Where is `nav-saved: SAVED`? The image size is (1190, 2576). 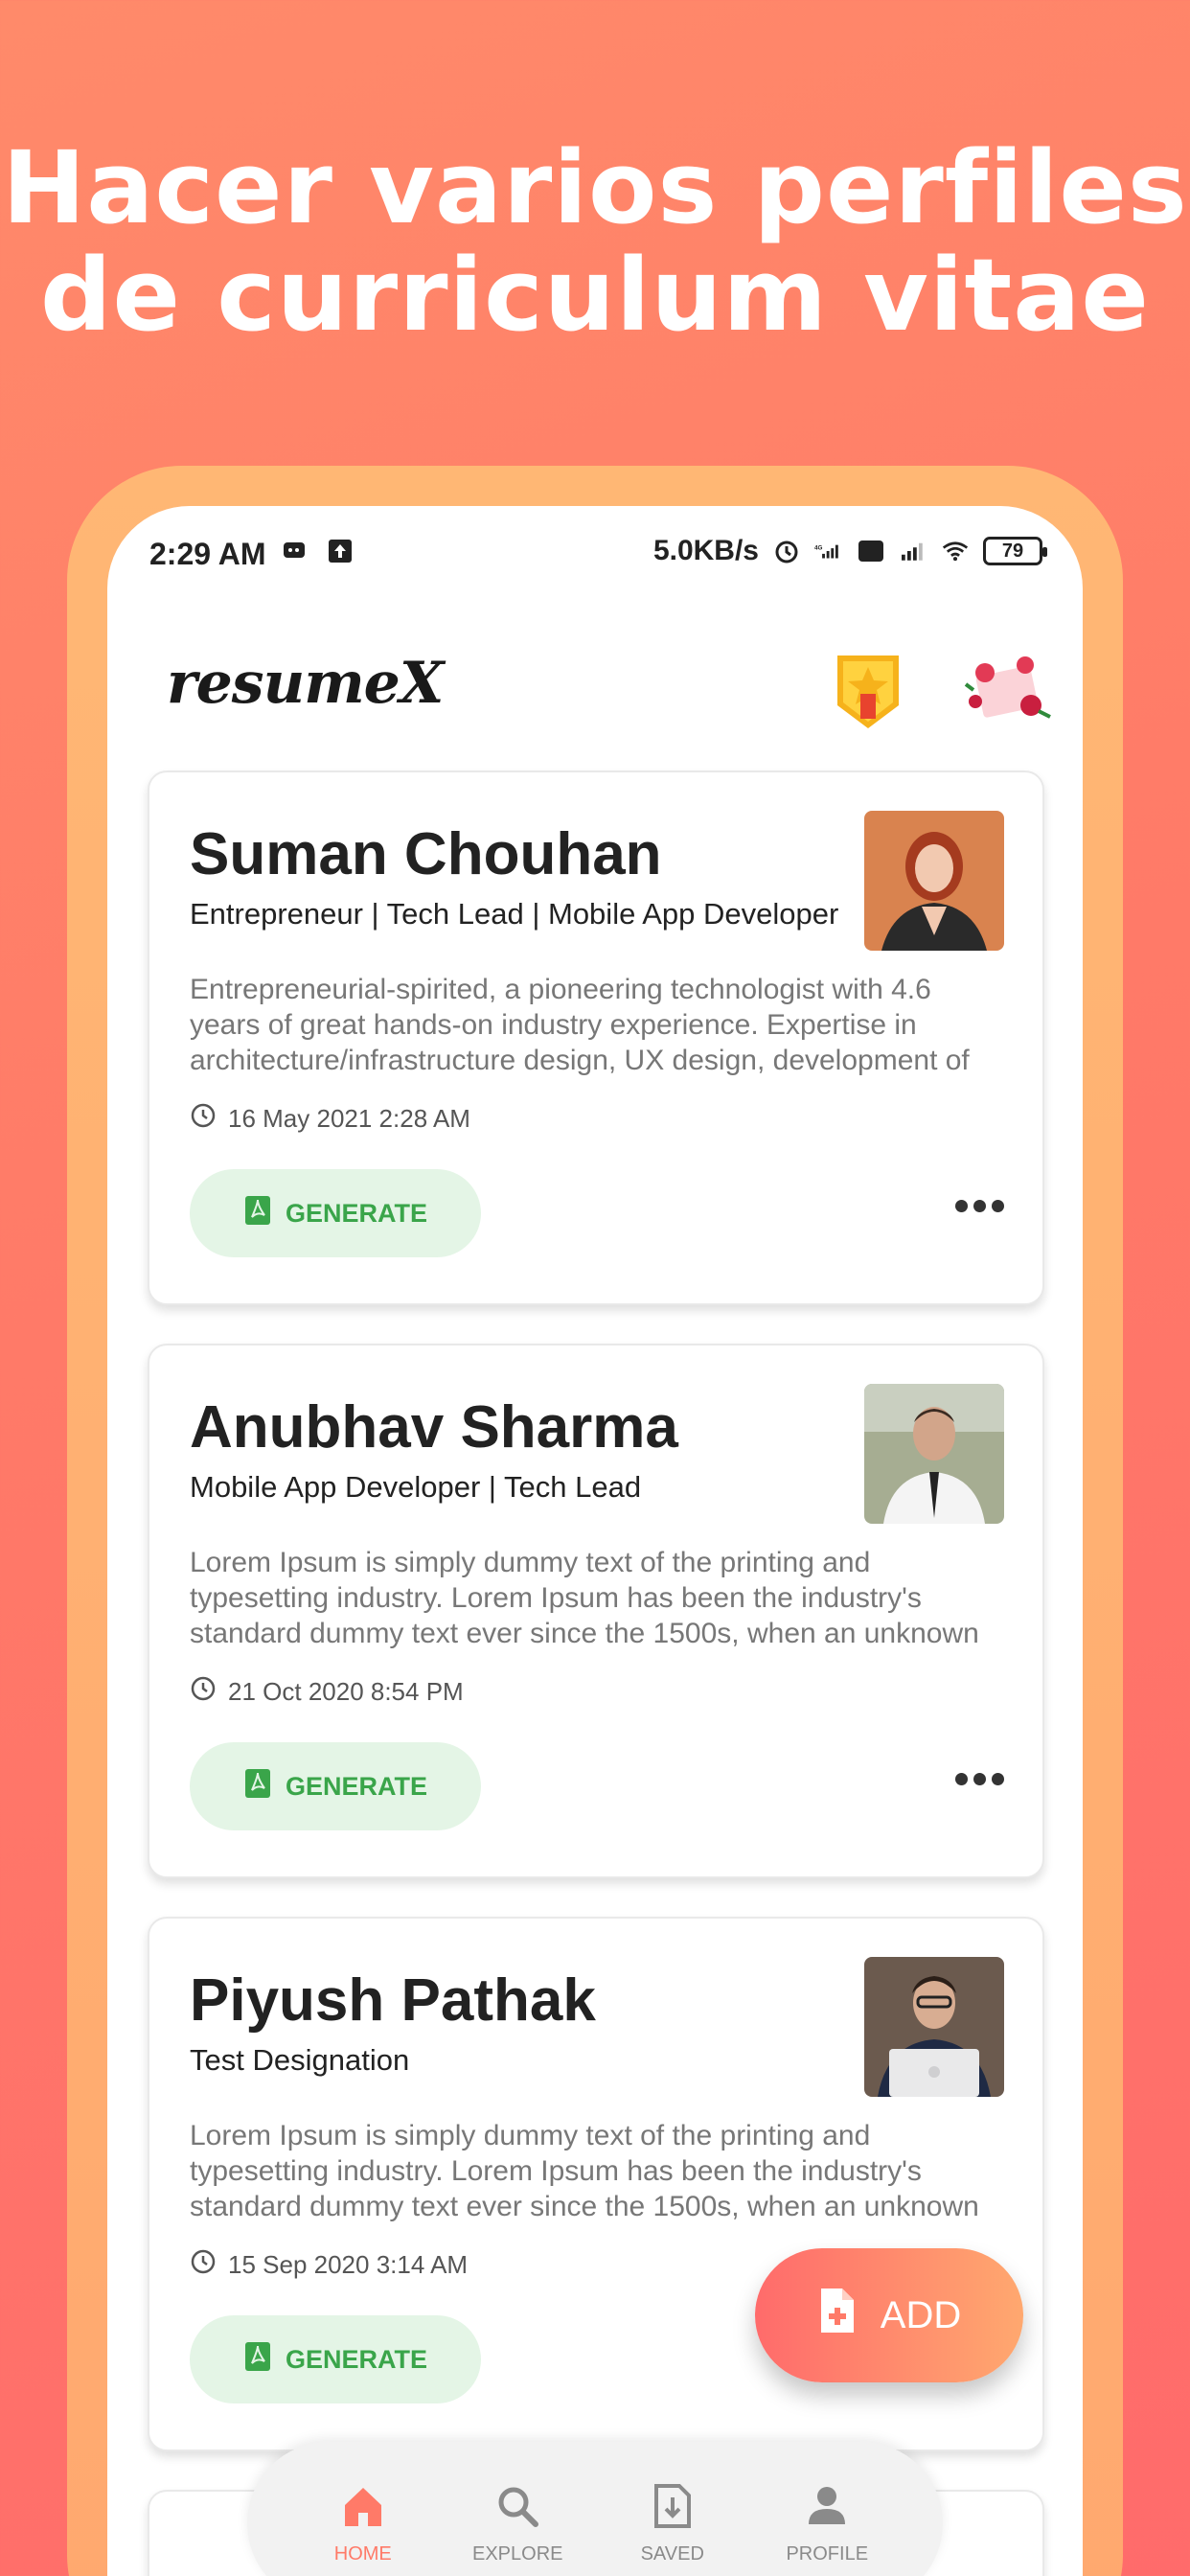 nav-saved: SAVED is located at coordinates (673, 2523).